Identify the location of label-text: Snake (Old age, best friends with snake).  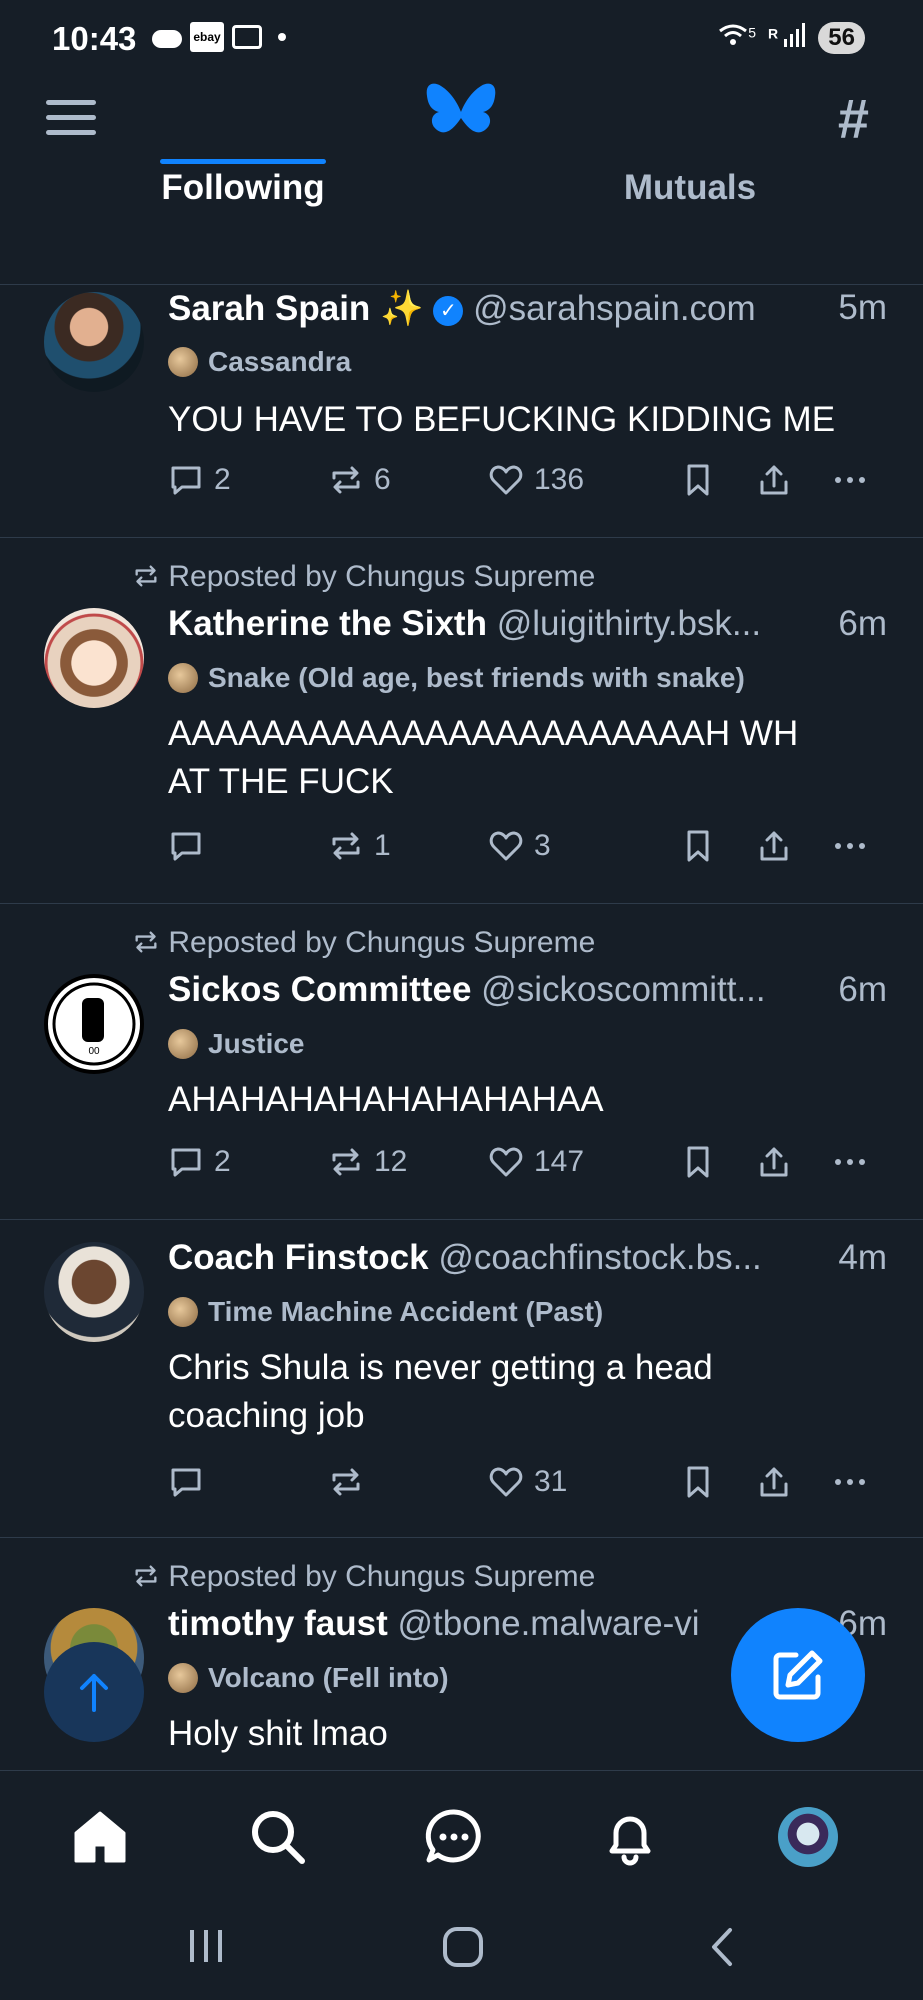
(476, 677).